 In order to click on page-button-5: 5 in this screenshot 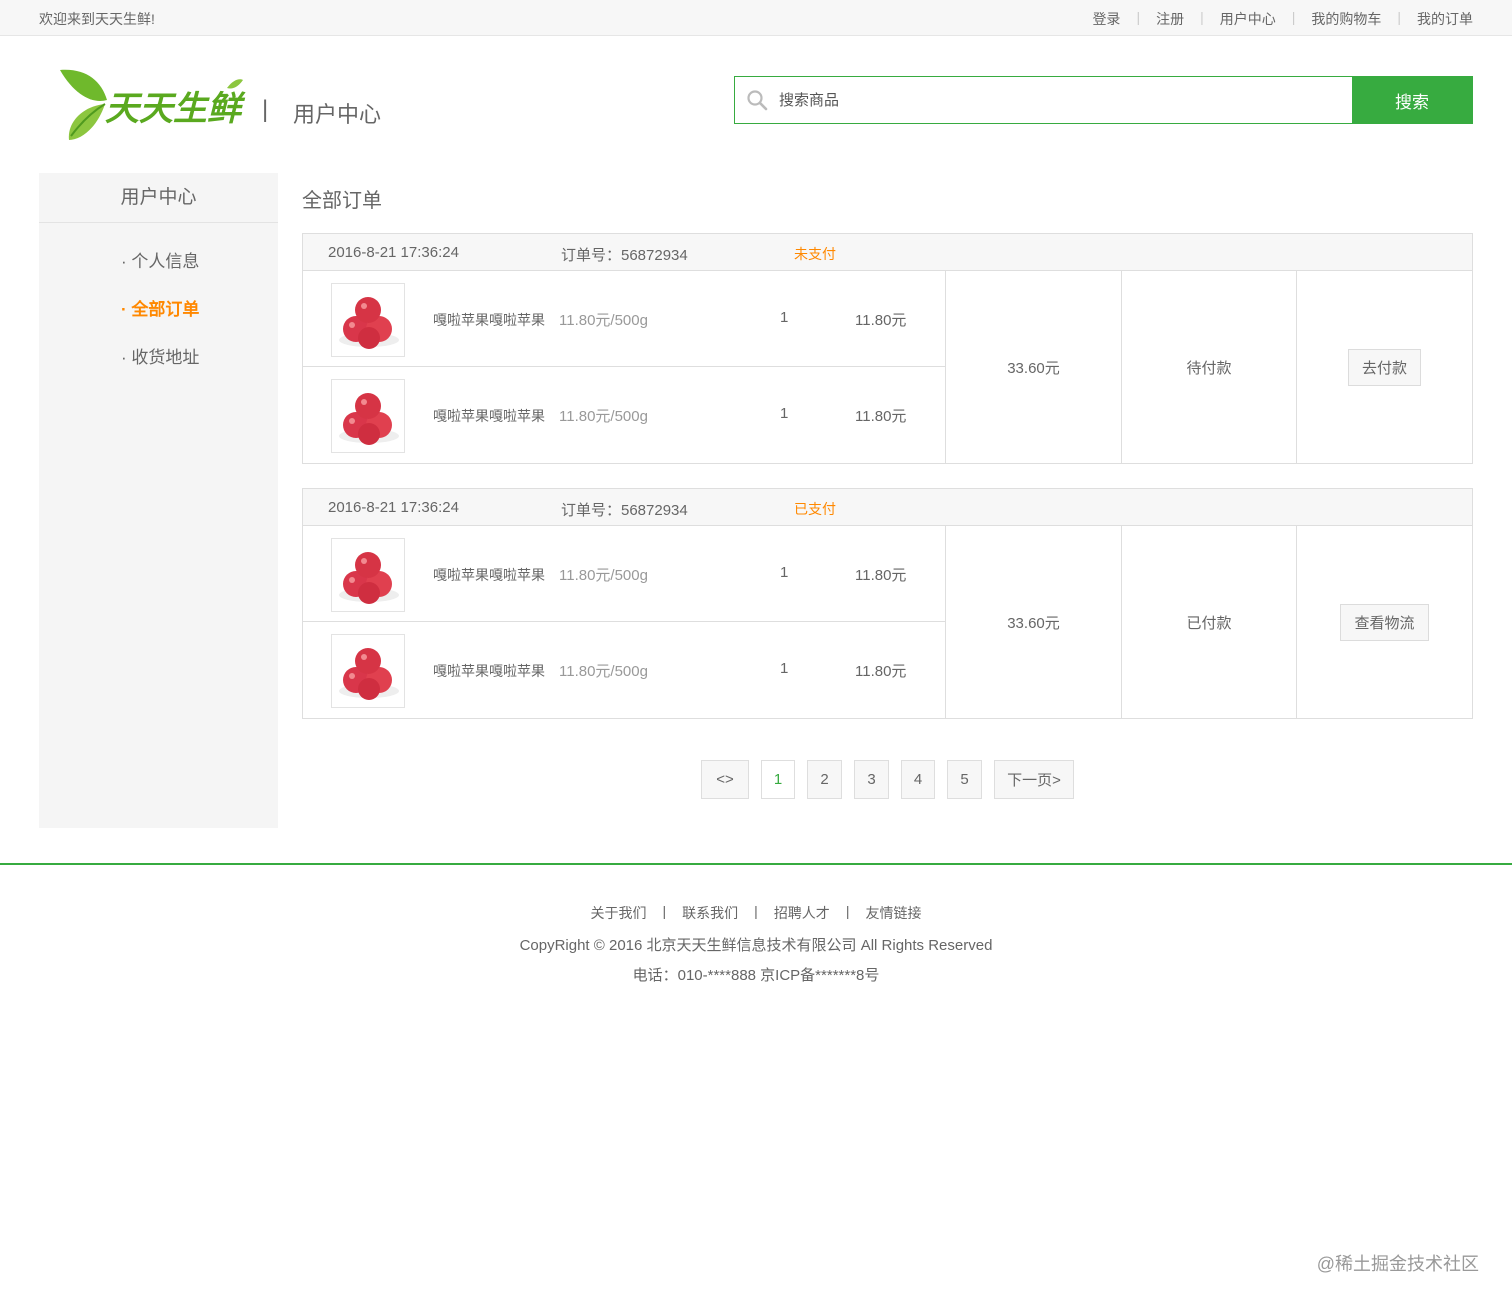, I will do `click(964, 779)`.